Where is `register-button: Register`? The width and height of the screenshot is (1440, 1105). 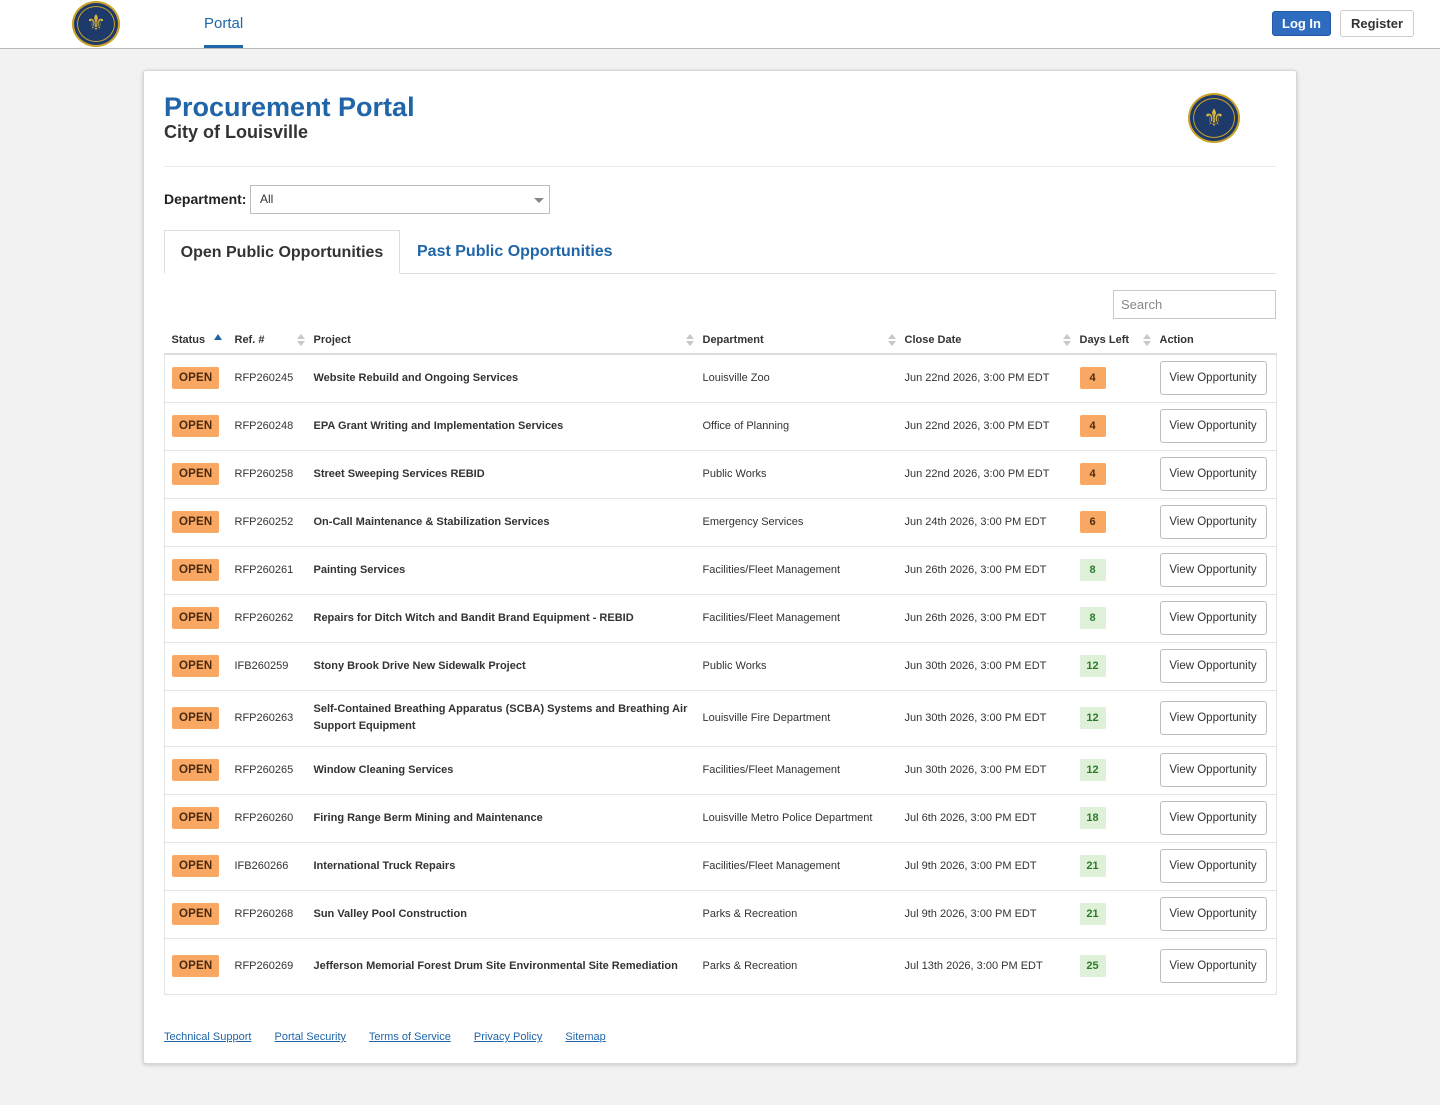 register-button: Register is located at coordinates (1377, 23).